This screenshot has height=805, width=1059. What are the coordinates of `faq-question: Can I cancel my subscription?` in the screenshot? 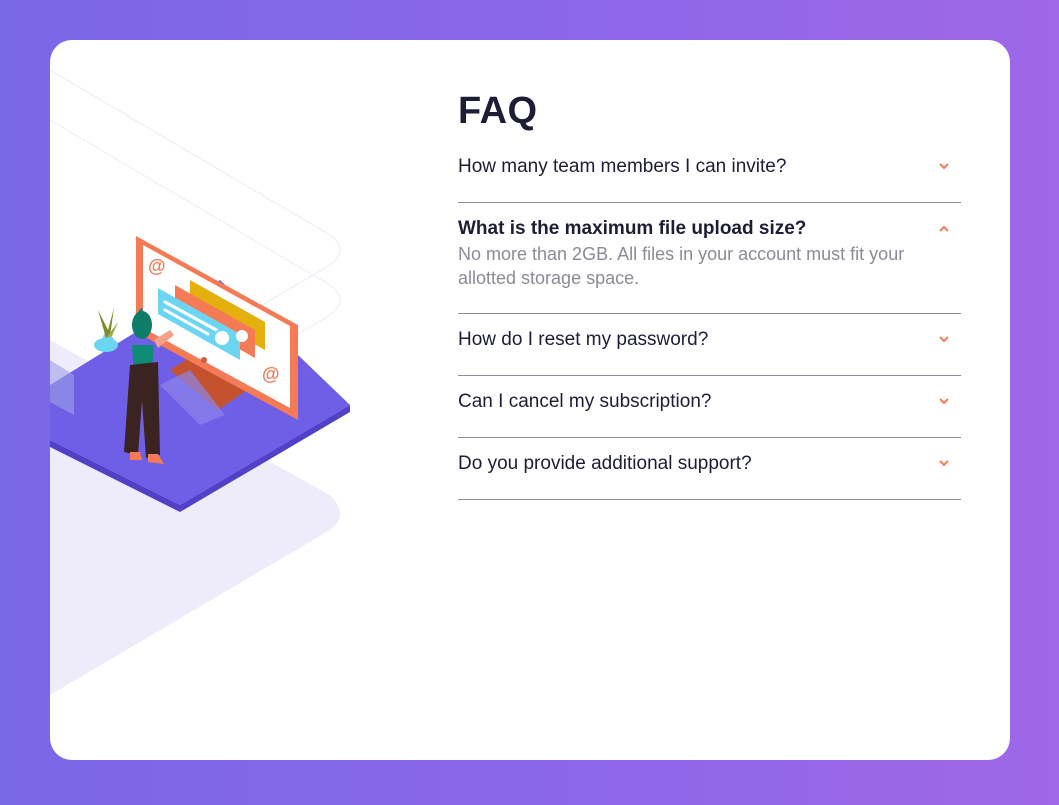 It's located at (709, 402).